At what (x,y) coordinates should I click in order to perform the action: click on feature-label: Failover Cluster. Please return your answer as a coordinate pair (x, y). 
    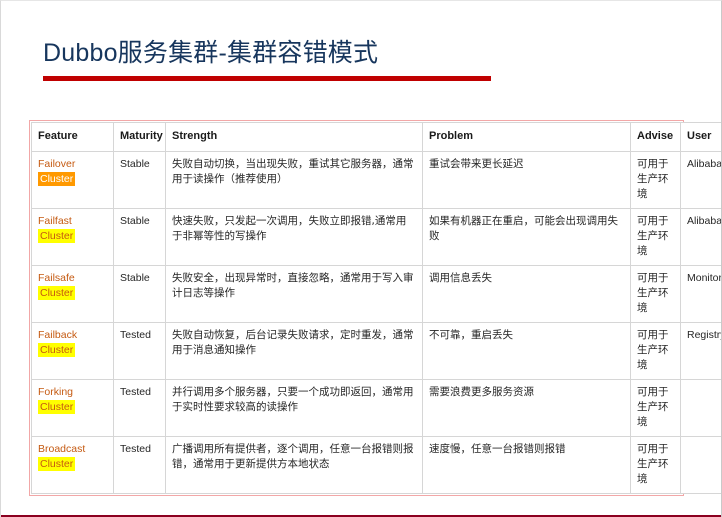
    Looking at the image, I should click on (56, 172).